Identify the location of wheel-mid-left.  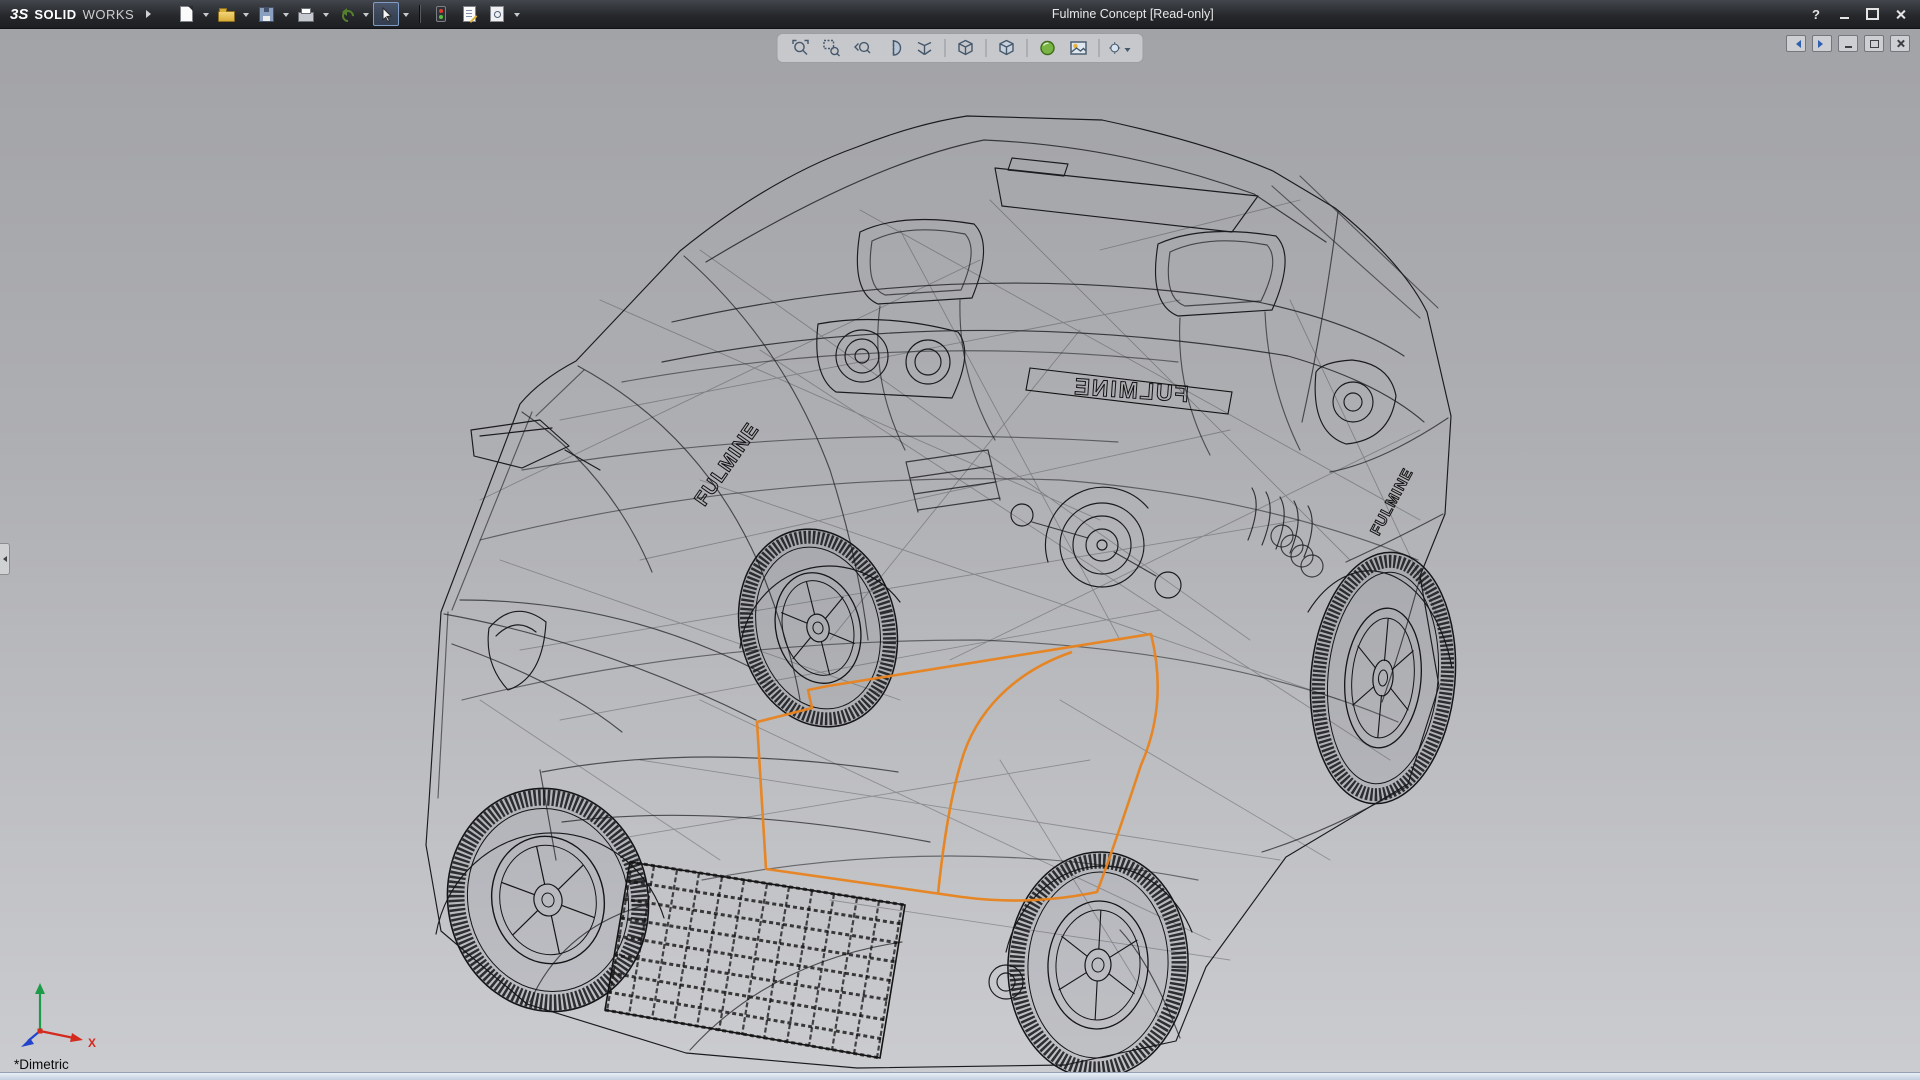
(818, 628).